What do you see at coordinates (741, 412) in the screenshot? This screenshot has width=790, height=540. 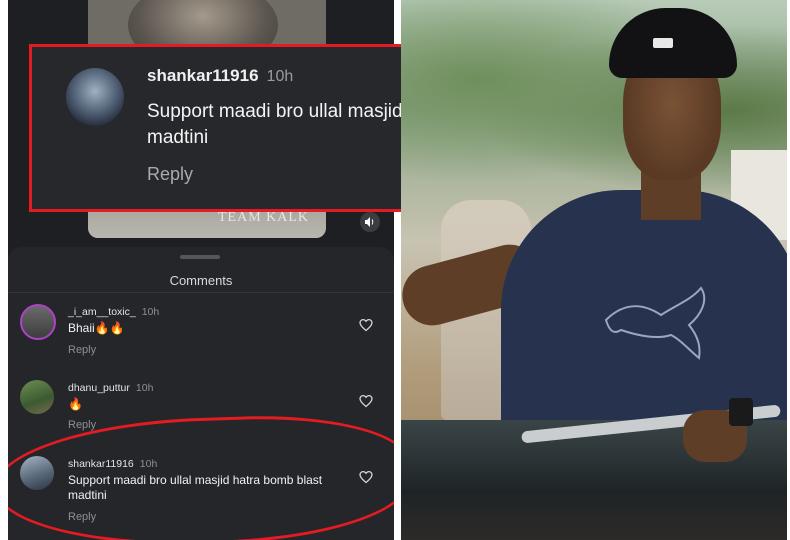 I see `photo-watch` at bounding box center [741, 412].